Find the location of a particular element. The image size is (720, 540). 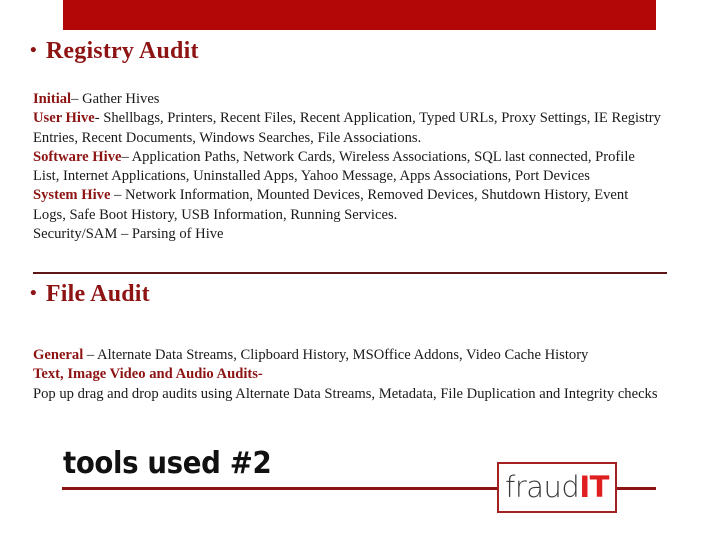

section-heading-file-audit: • File Audit is located at coordinates (90, 294).